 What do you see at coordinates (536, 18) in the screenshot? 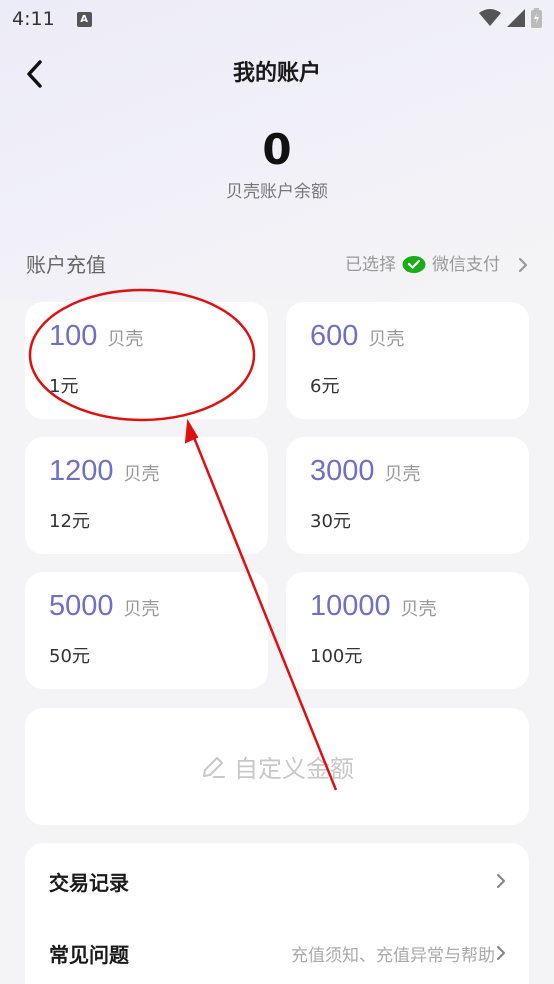
I see `battery-icon` at bounding box center [536, 18].